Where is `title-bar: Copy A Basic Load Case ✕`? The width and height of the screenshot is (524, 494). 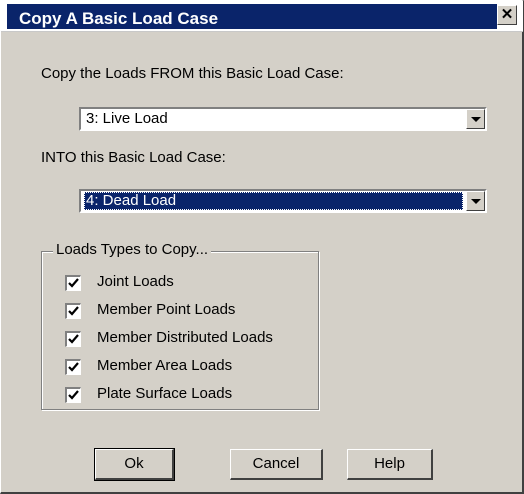 title-bar: Copy A Basic Load Case ✕ is located at coordinates (262, 16).